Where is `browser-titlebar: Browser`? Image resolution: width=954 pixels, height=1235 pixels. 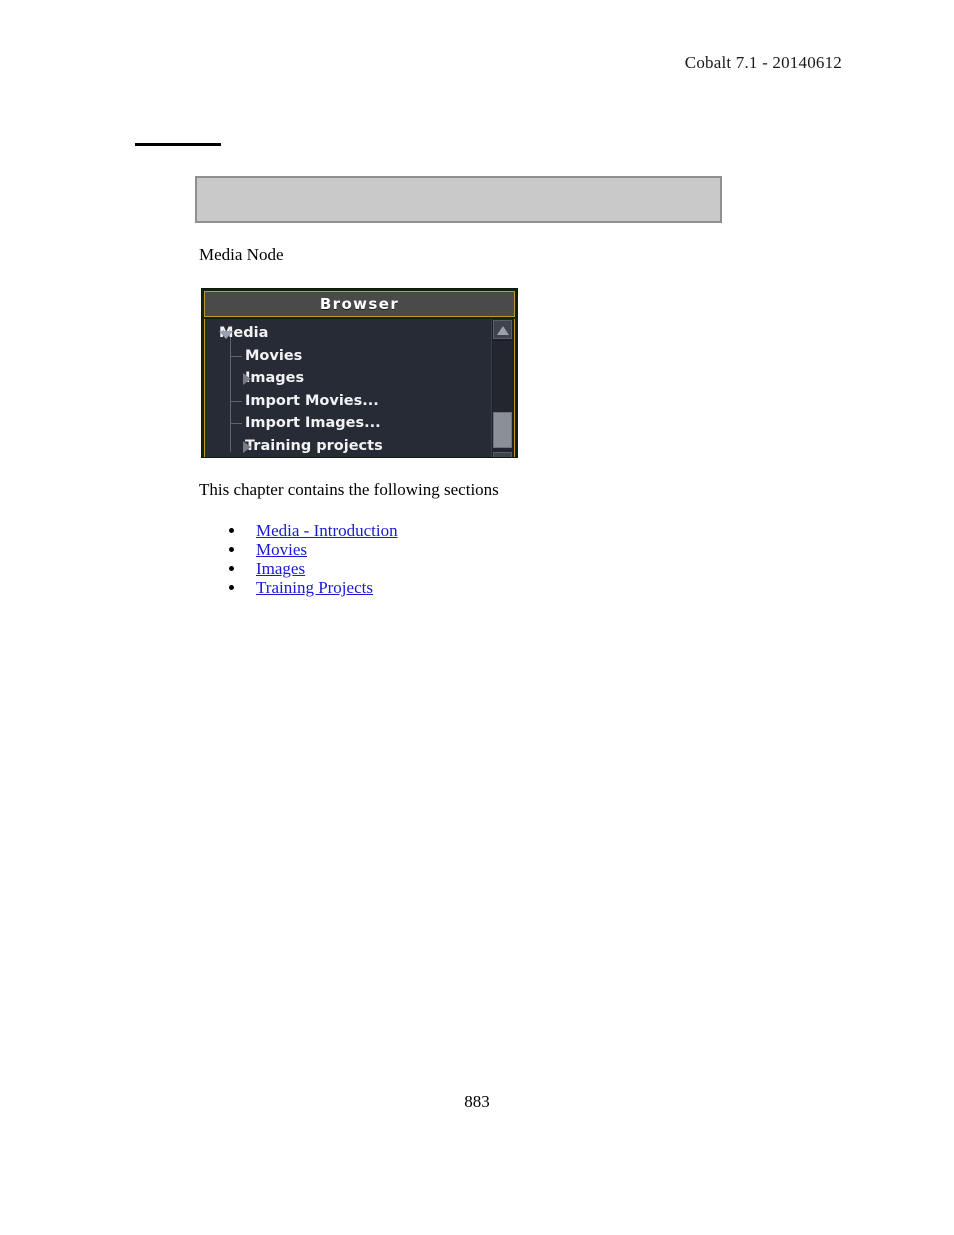 browser-titlebar: Browser is located at coordinates (359, 304).